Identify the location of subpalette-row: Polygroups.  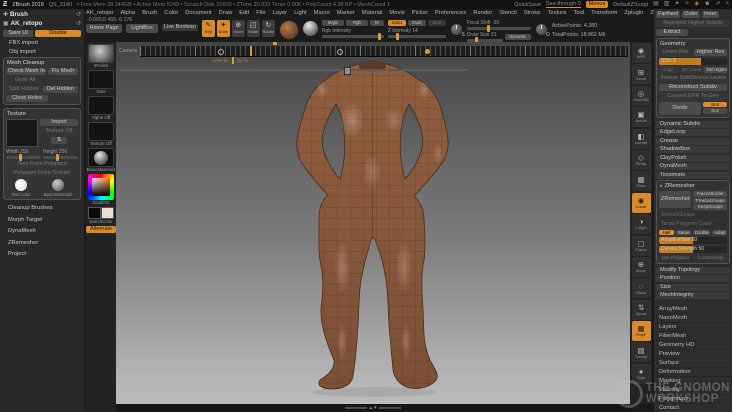
(693, 399).